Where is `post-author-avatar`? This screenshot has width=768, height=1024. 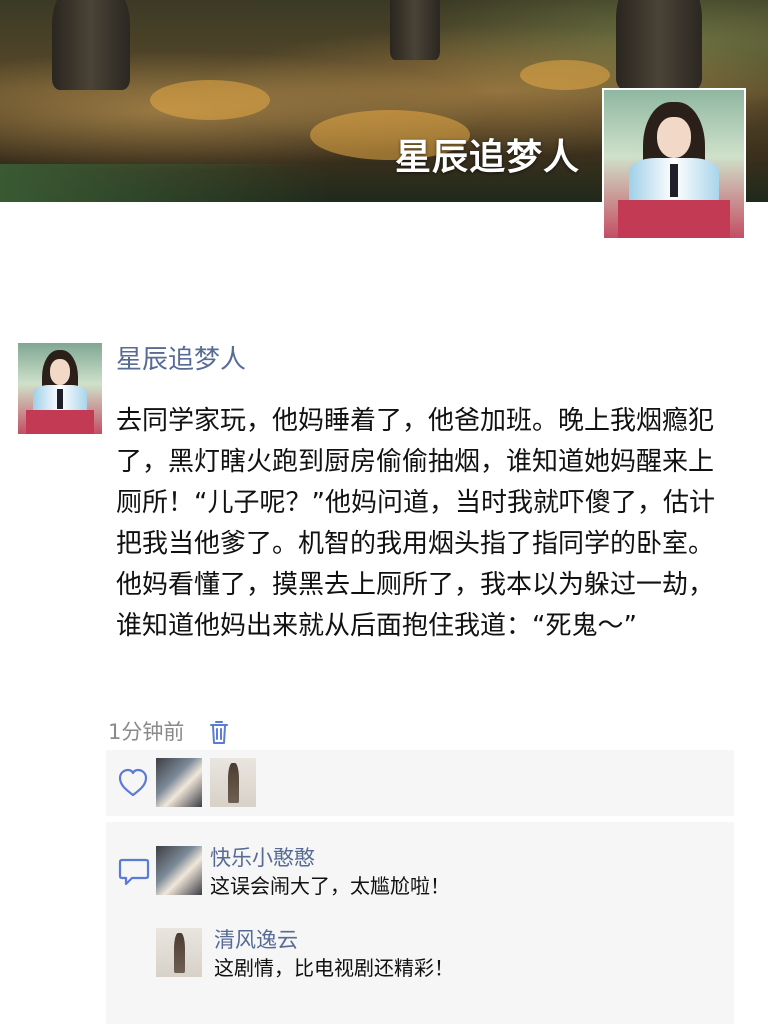 post-author-avatar is located at coordinates (60, 388).